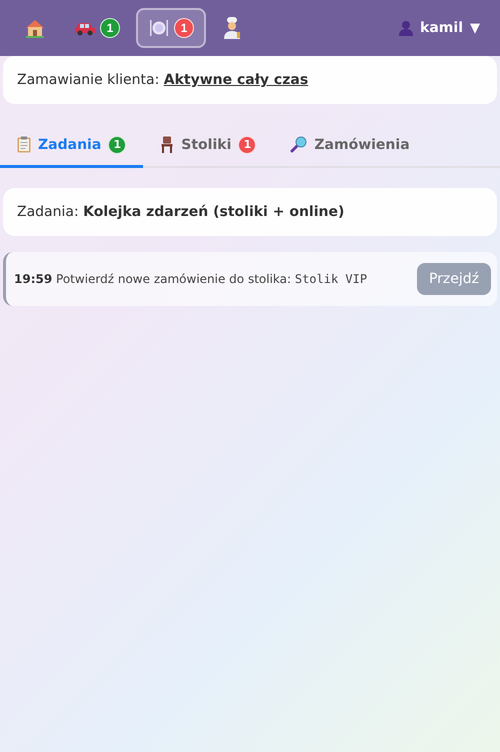 The width and height of the screenshot is (500, 752). Describe the element at coordinates (439, 28) in the screenshot. I see `user-menu: kamil ▼` at that location.